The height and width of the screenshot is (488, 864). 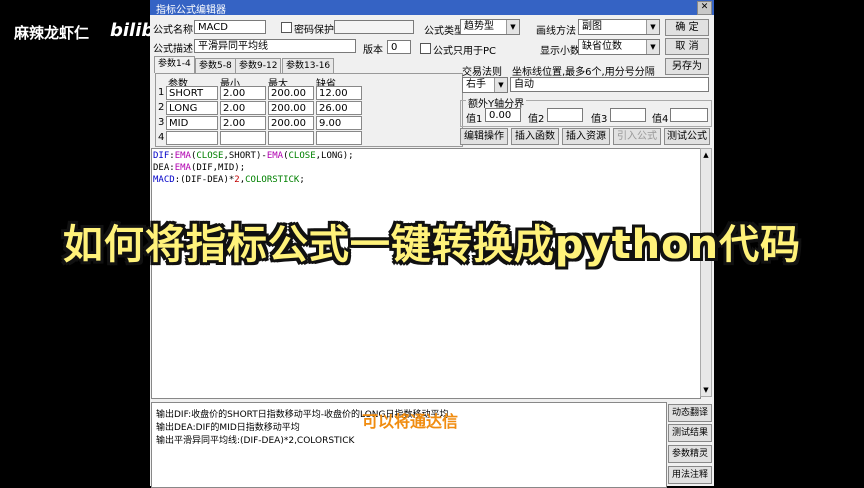 What do you see at coordinates (255, 441) in the screenshot?
I see `description-line: 输出平滑异同平均线:(DIF-DEA)*2,COLORSTICK` at bounding box center [255, 441].